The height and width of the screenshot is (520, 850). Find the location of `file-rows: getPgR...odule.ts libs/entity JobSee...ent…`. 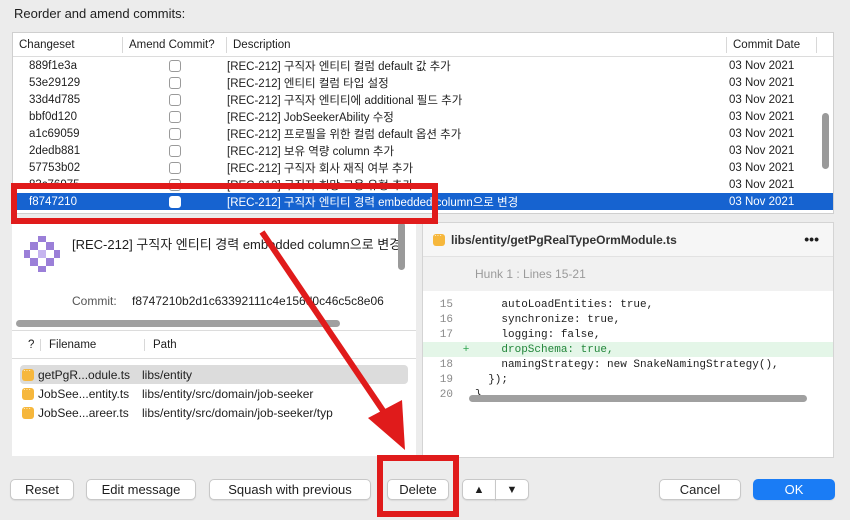

file-rows: getPgR...odule.ts libs/entity JobSee...ent… is located at coordinates (214, 393).